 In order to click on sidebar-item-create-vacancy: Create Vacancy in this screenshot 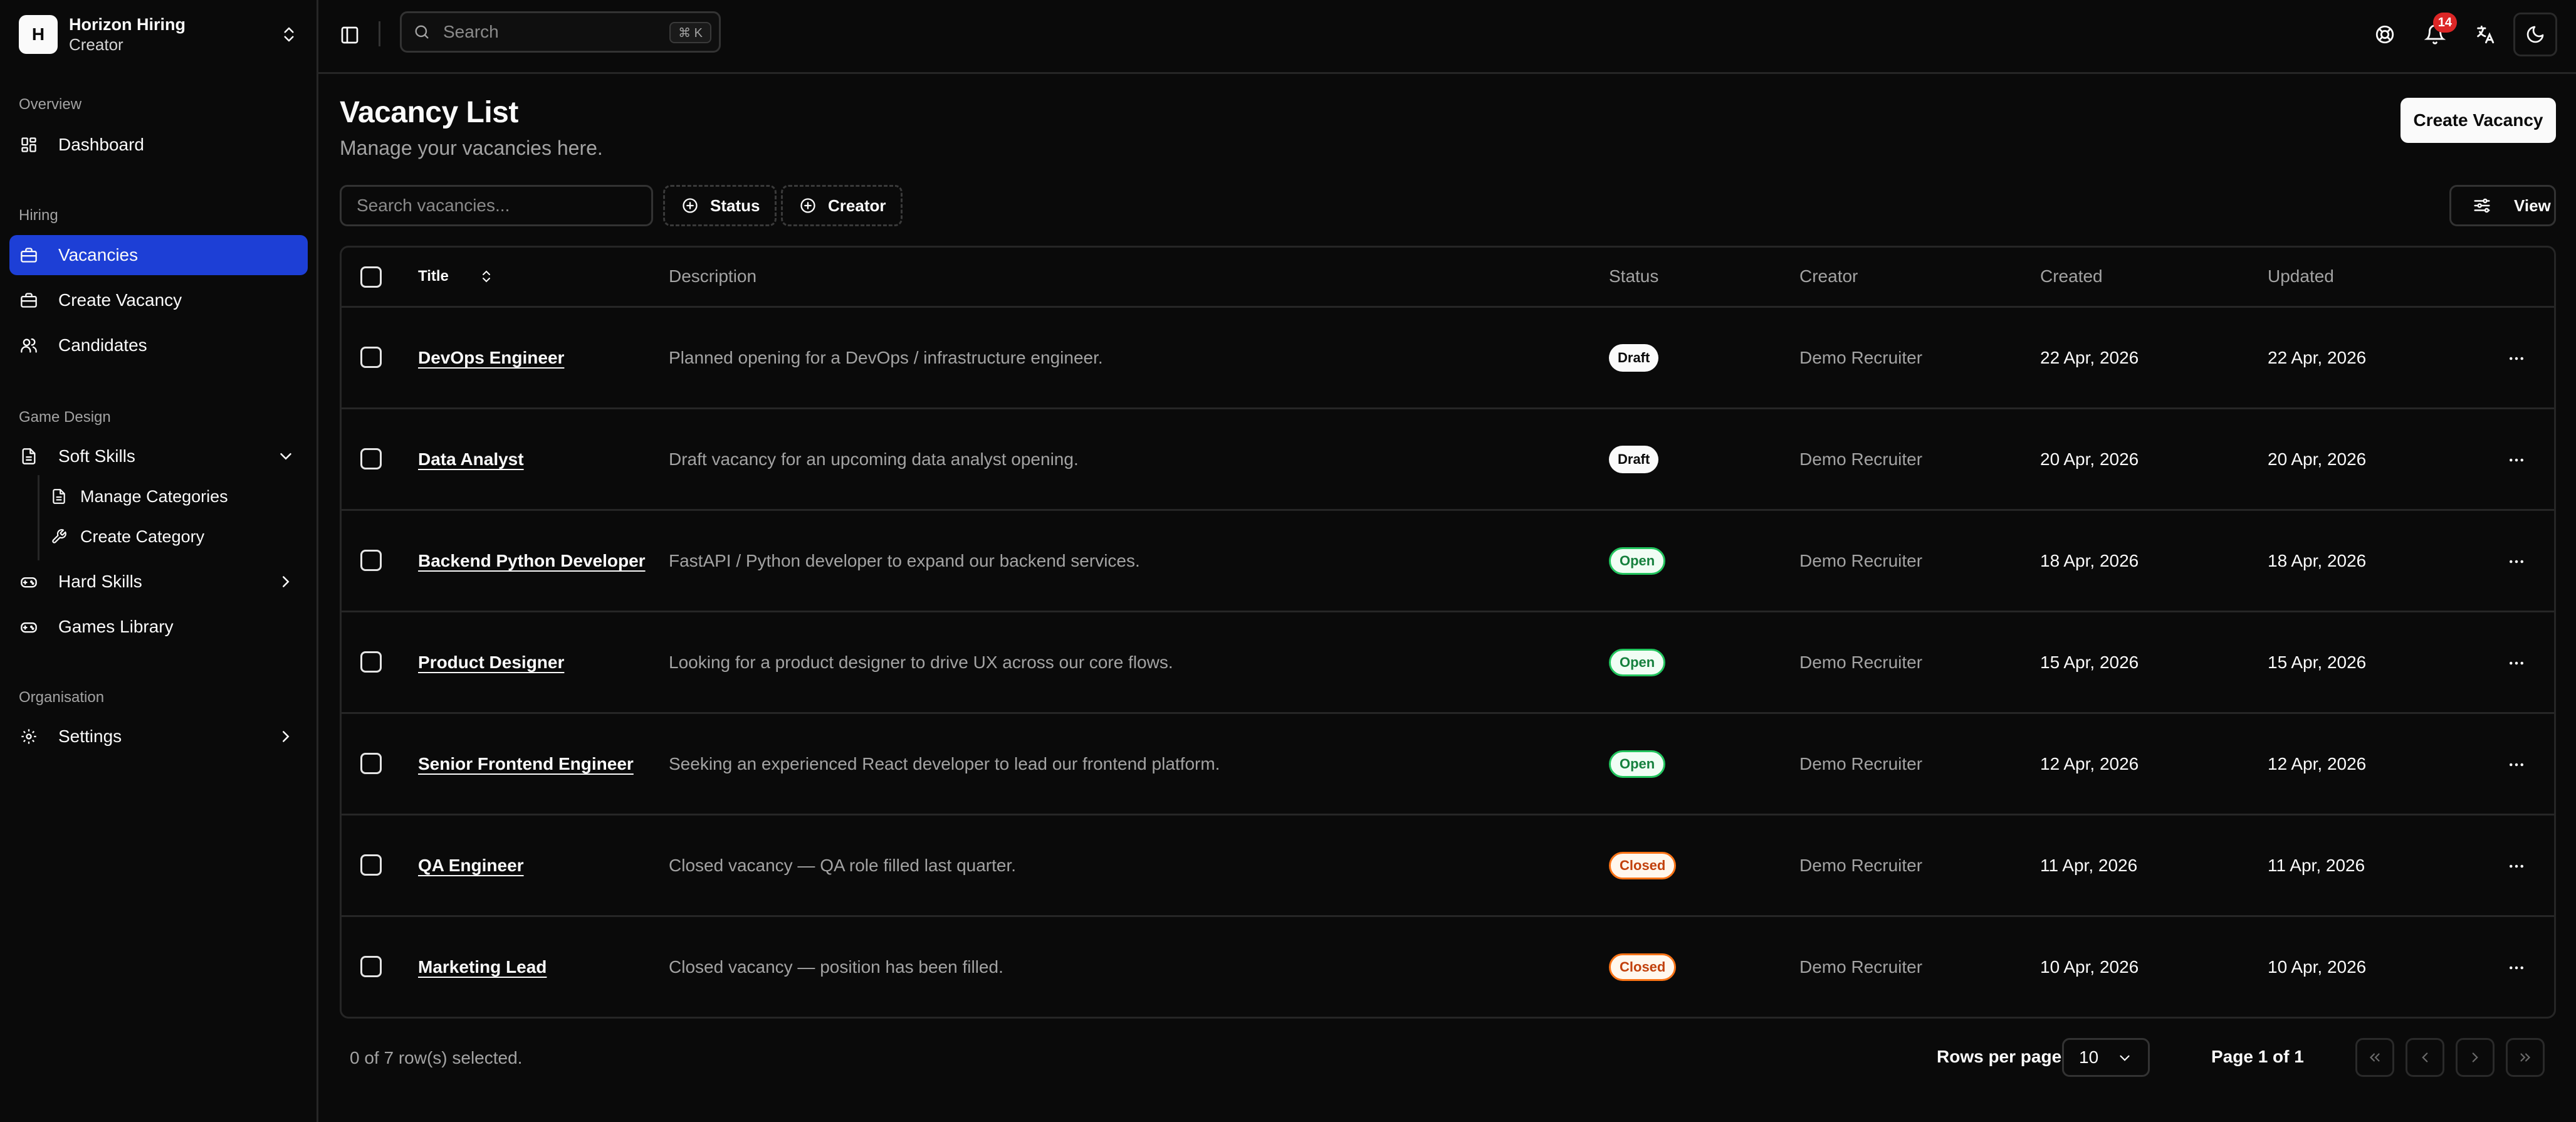, I will do `click(158, 300)`.